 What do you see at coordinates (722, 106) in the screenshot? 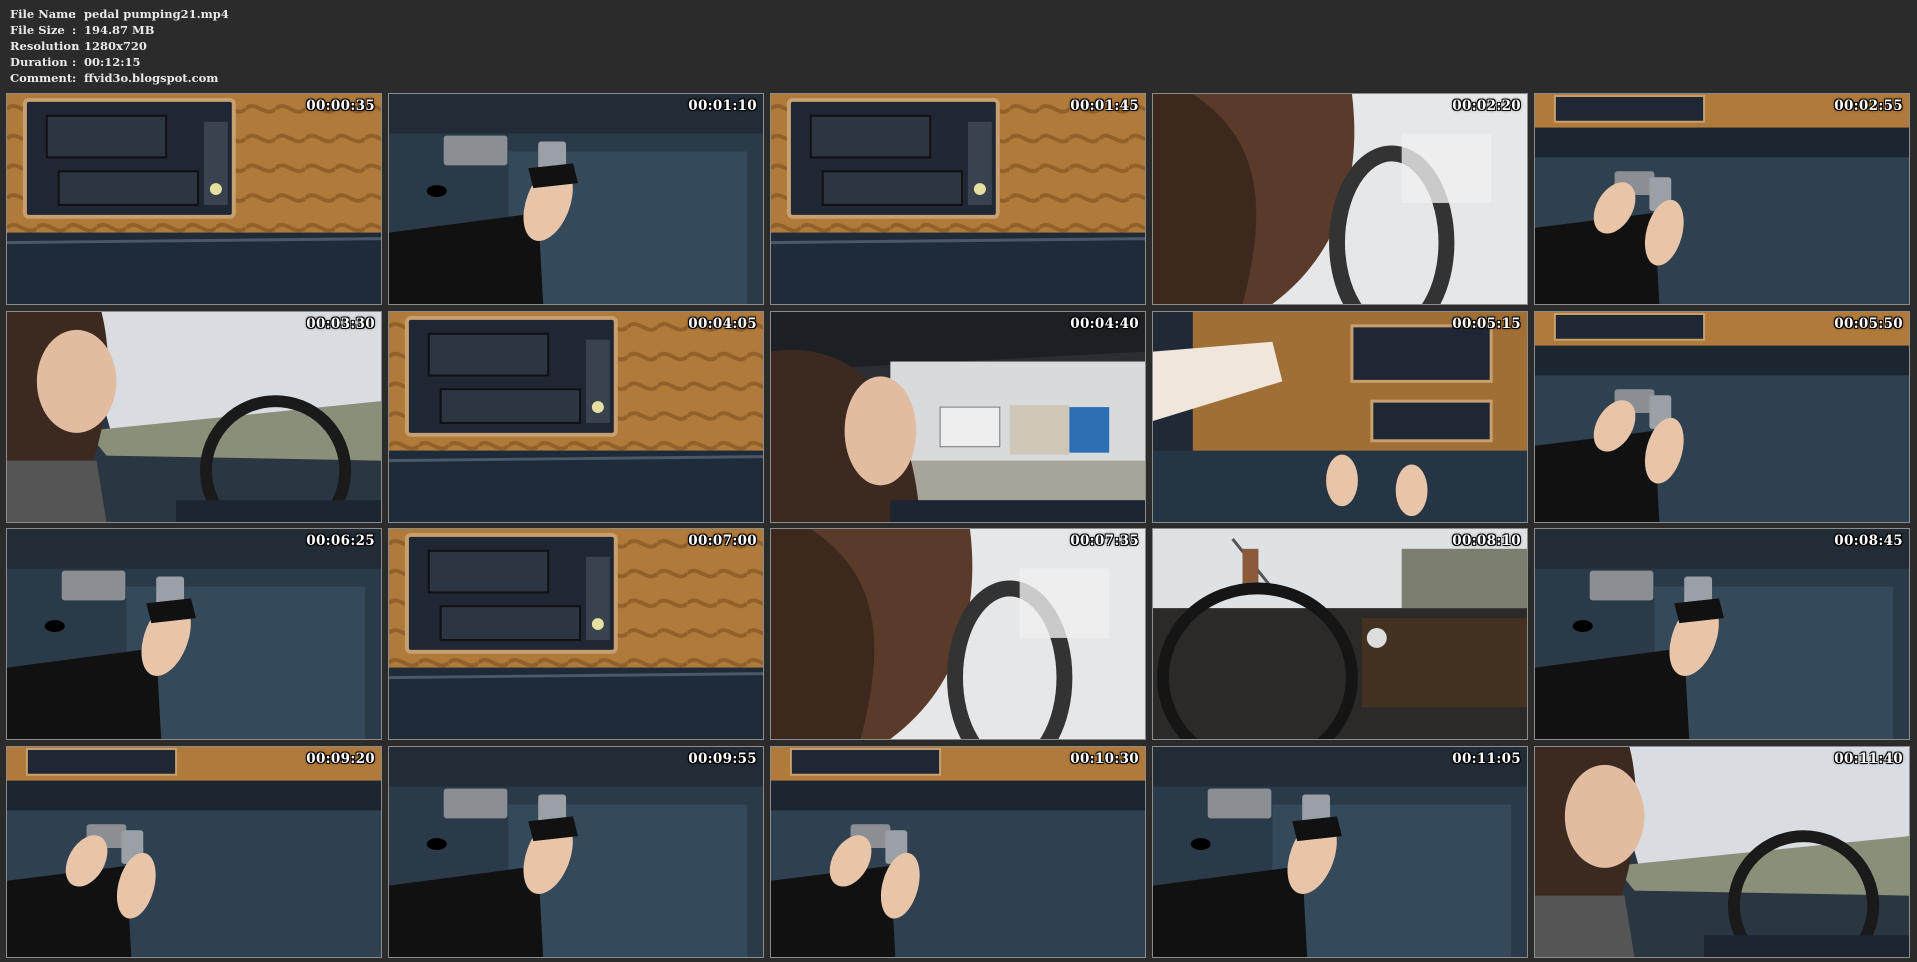
I see `thumbnail-timestamp: 00:01:10` at bounding box center [722, 106].